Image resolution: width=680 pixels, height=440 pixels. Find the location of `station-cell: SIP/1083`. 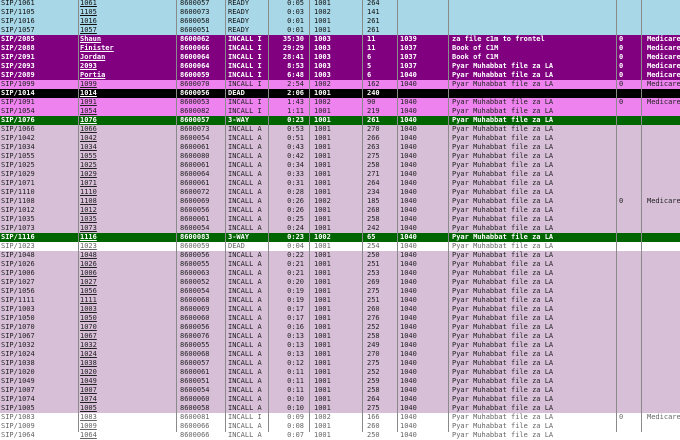

station-cell: SIP/1083 is located at coordinates (39, 417).